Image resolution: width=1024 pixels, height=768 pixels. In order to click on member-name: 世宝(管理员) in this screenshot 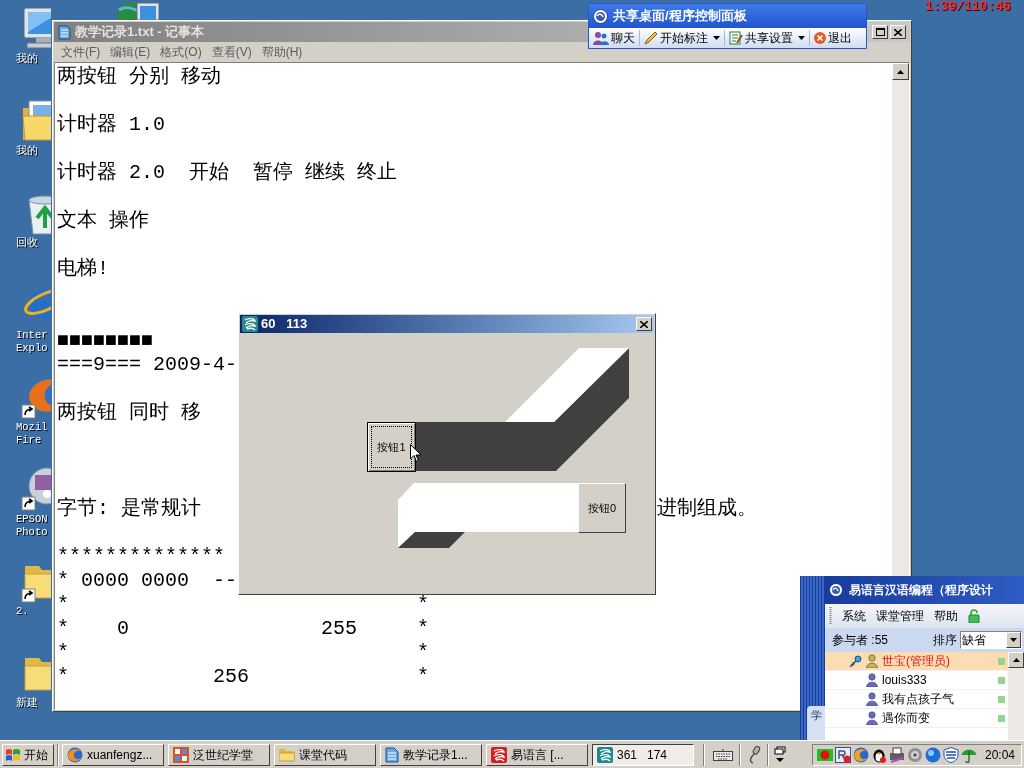, I will do `click(916, 661)`.